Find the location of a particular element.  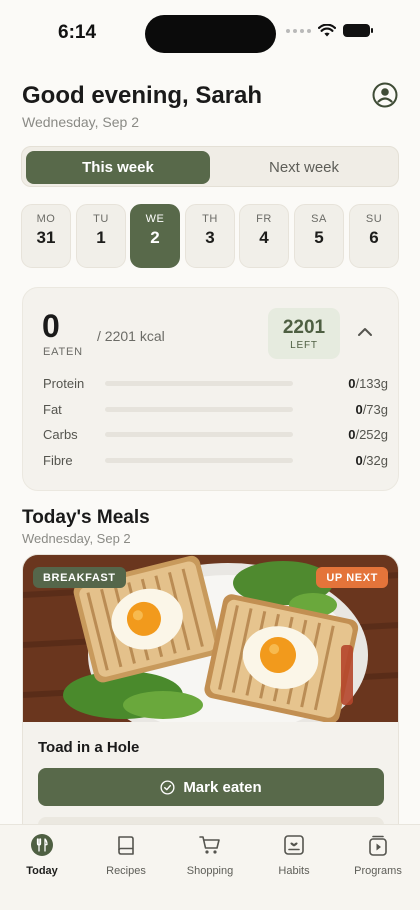

macro-value: 0/73g is located at coordinates (371, 409).